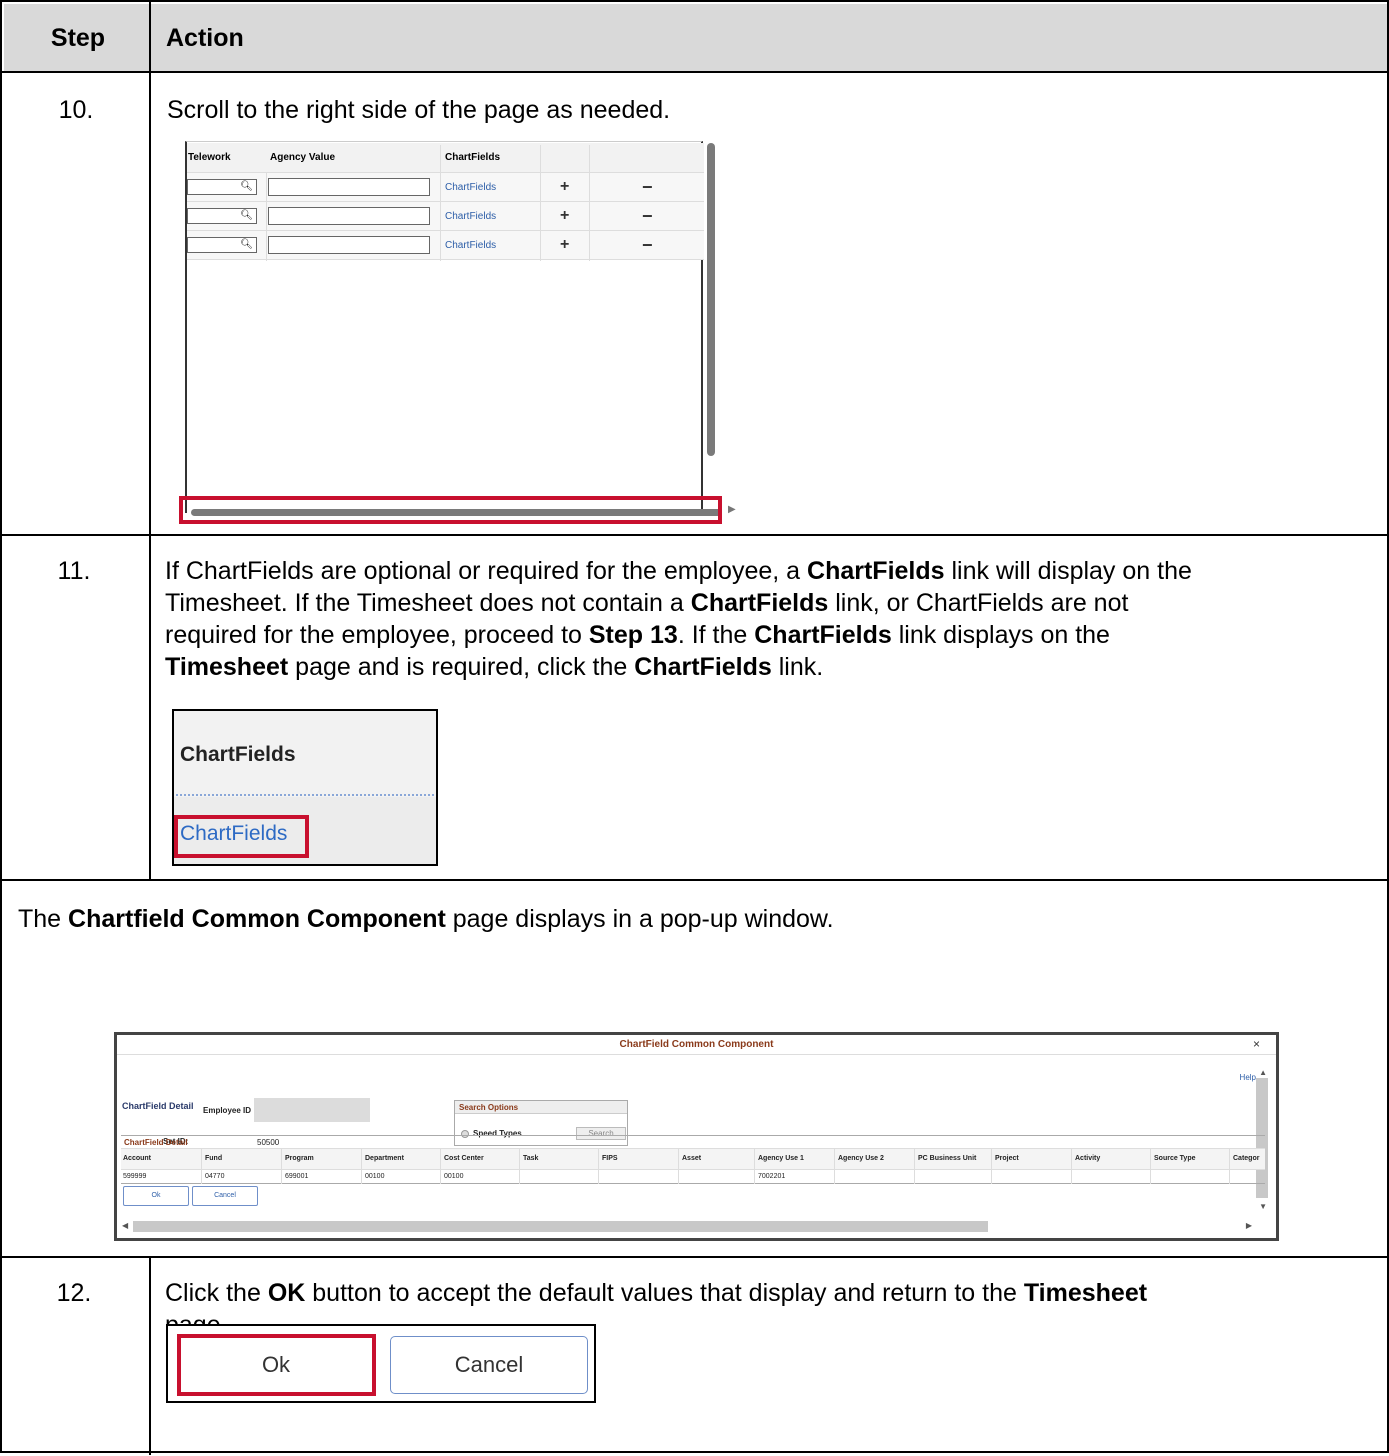 This screenshot has height=1456, width=1389. I want to click on ok-cancel-screenshot: Ok Cancel, so click(381, 1363).